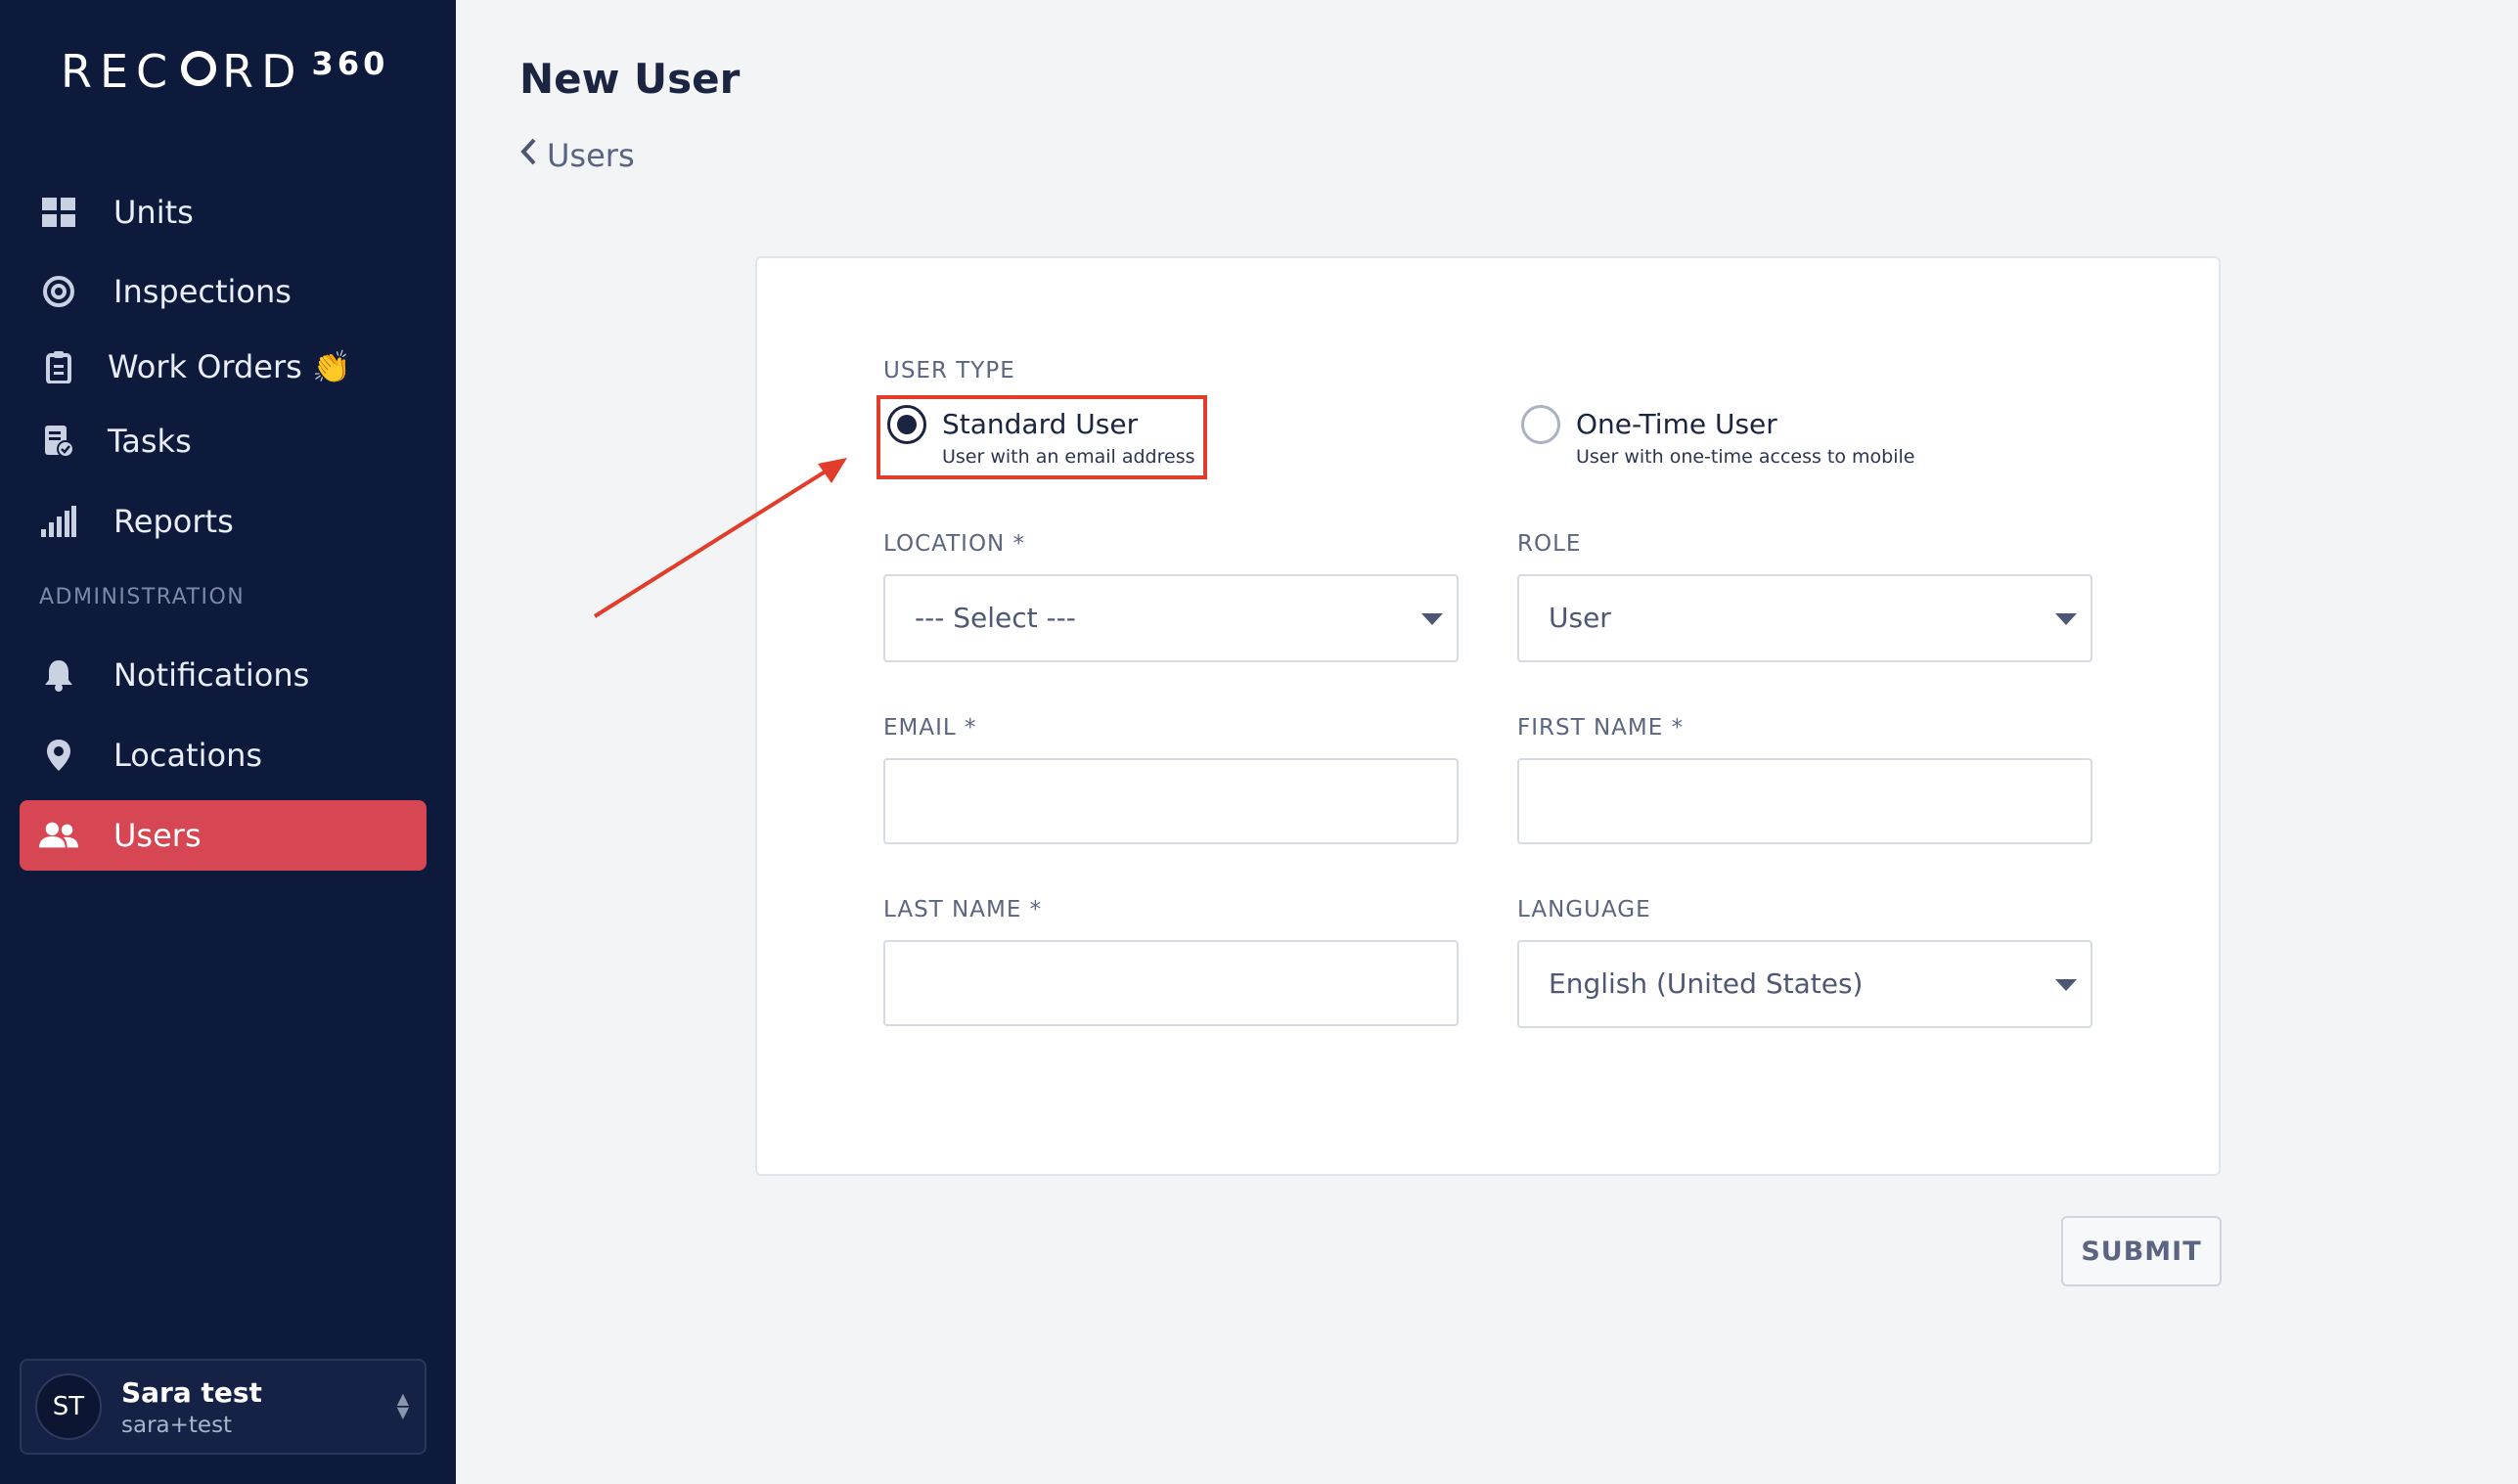 Image resolution: width=2518 pixels, height=1484 pixels. I want to click on location-select: --- Select ---, so click(1171, 618).